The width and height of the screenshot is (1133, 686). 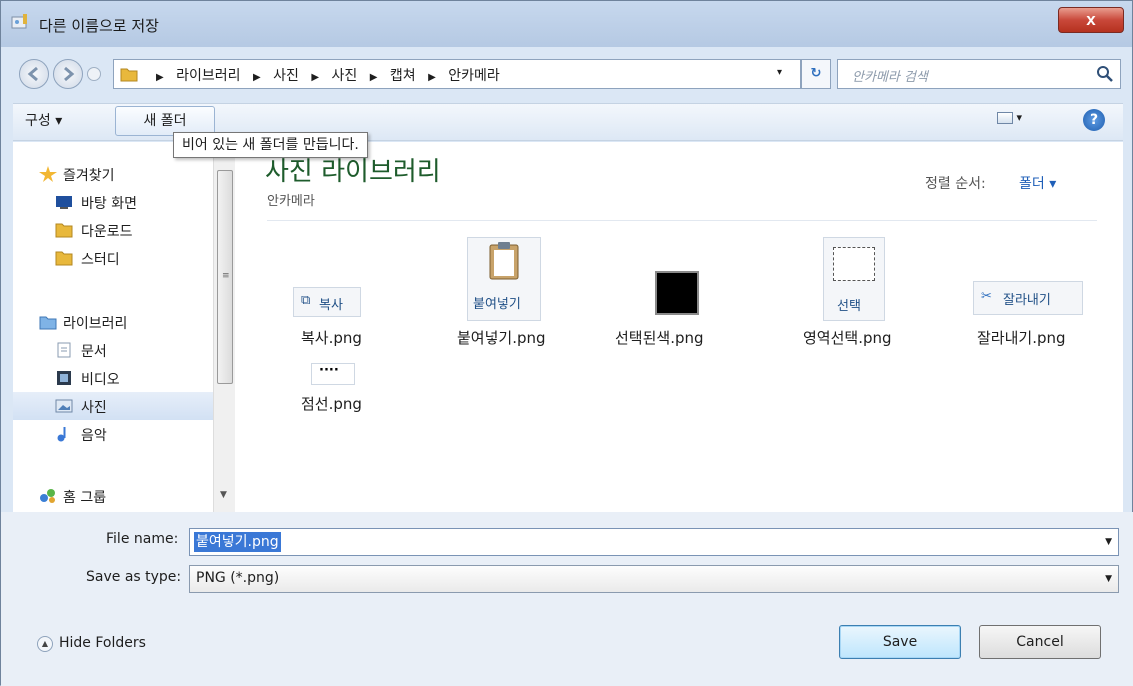 I want to click on dotted-line-icon: ····, so click(x=329, y=370).